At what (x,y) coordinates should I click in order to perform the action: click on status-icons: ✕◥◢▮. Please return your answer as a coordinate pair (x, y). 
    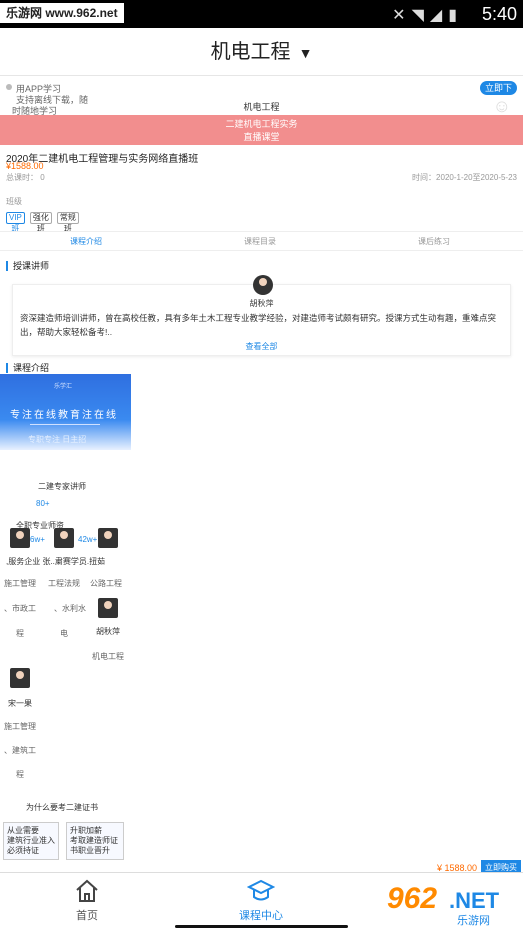
    Looking at the image, I should click on (427, 15).